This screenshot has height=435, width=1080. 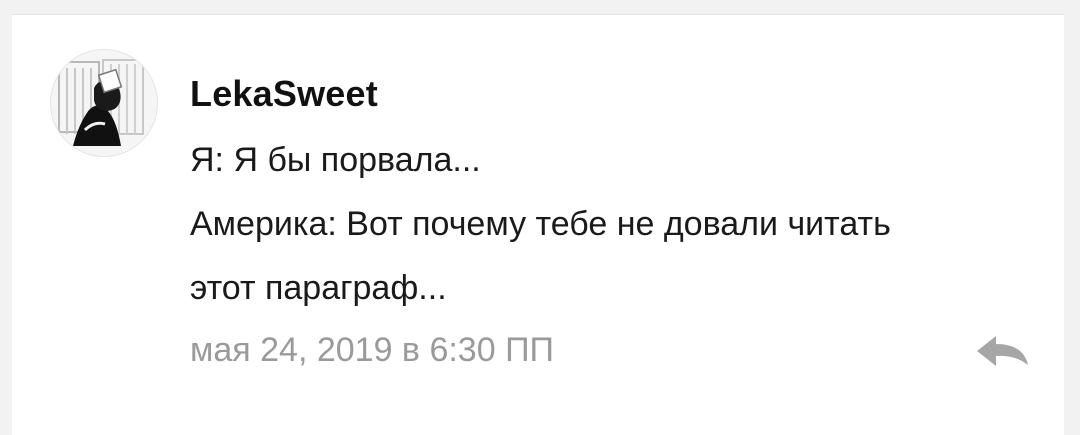 I want to click on comment-author: LekaSweet, so click(x=284, y=94).